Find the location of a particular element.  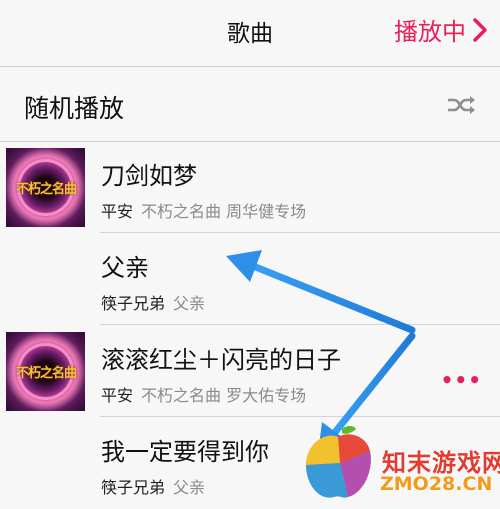

shuffle-label: 随机播放 is located at coordinates (74, 108).